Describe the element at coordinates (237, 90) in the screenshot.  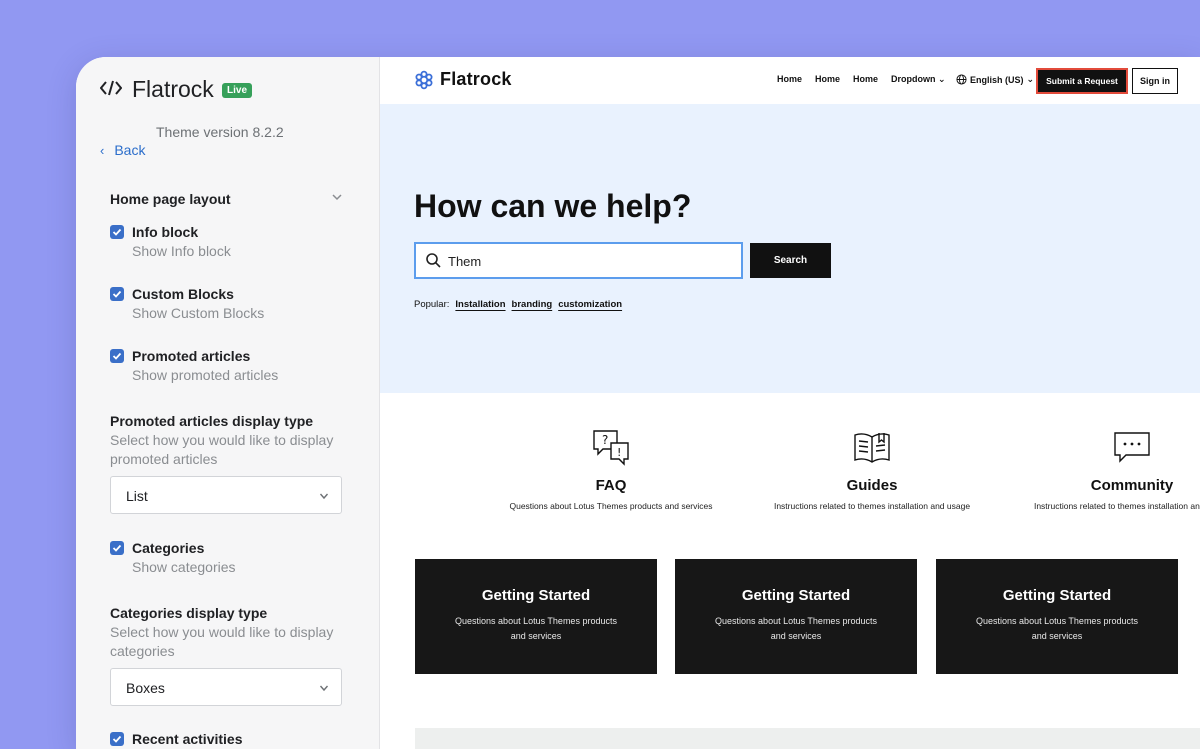
I see `live-badge: Live` at that location.